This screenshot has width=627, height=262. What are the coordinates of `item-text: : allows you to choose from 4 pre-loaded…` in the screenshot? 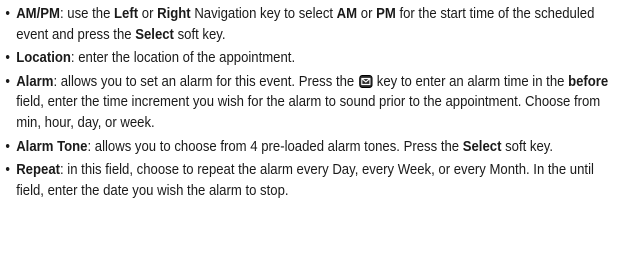 It's located at (275, 146).